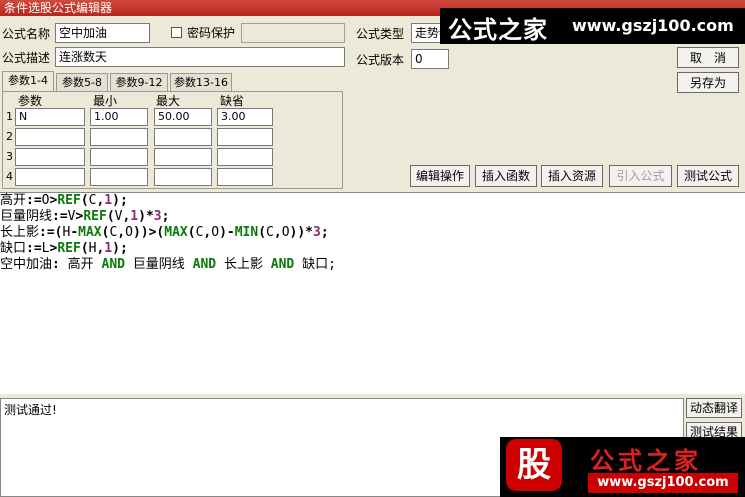  I want to click on param-header-default: 缺省, so click(232, 101).